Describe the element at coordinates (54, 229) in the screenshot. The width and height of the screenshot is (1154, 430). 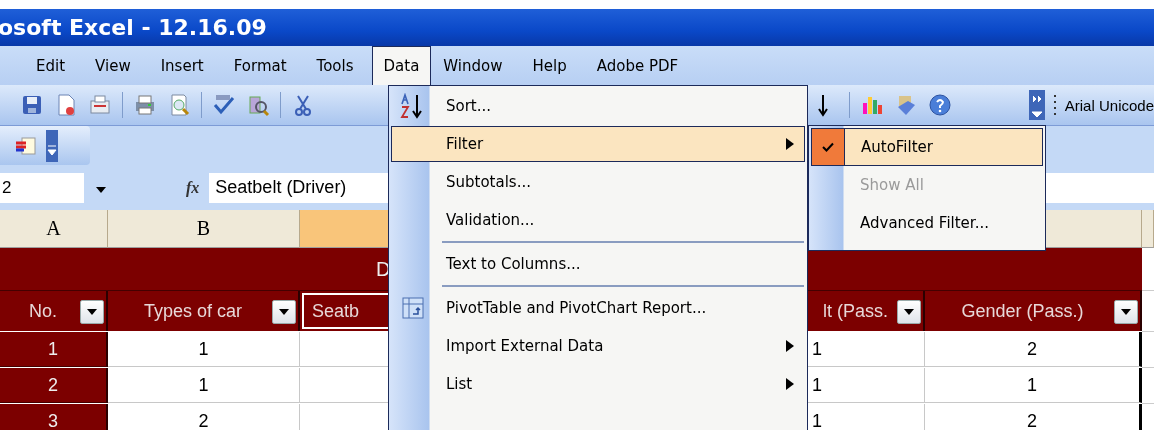
I see `column-header: A` at that location.